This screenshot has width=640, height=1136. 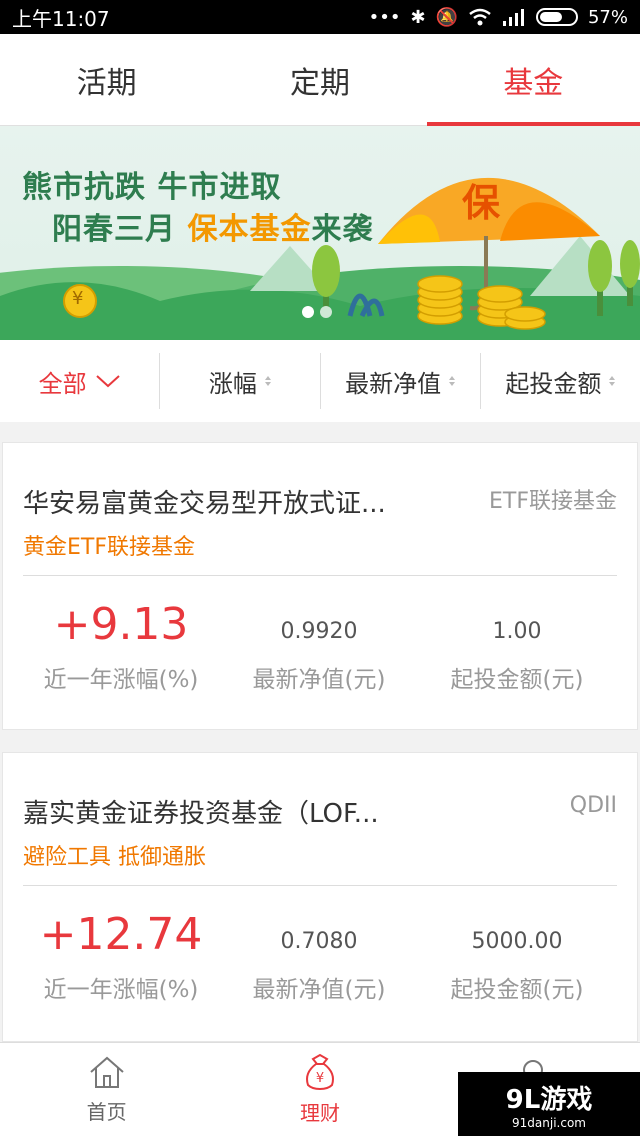 What do you see at coordinates (107, 381) in the screenshot?
I see `chevron-down-icon` at bounding box center [107, 381].